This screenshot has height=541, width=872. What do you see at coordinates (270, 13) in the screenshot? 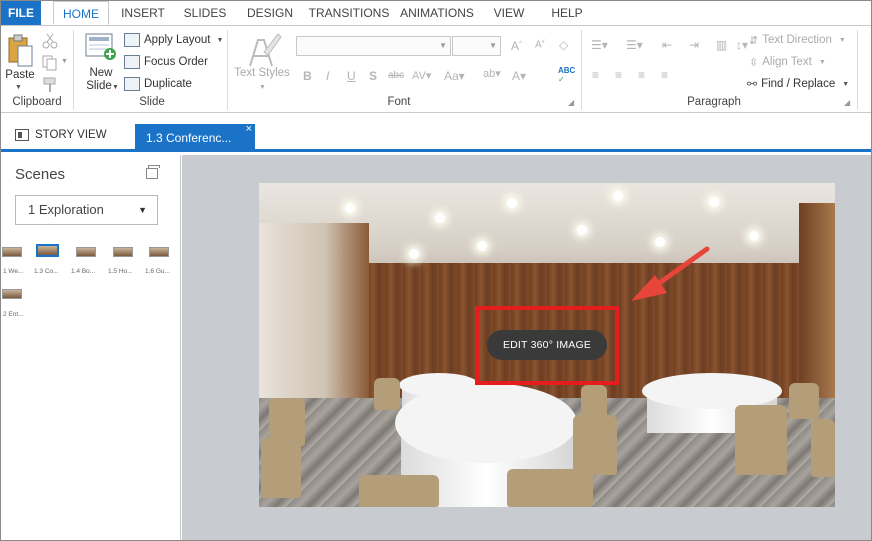
I see `tab-design: DESIGN` at bounding box center [270, 13].